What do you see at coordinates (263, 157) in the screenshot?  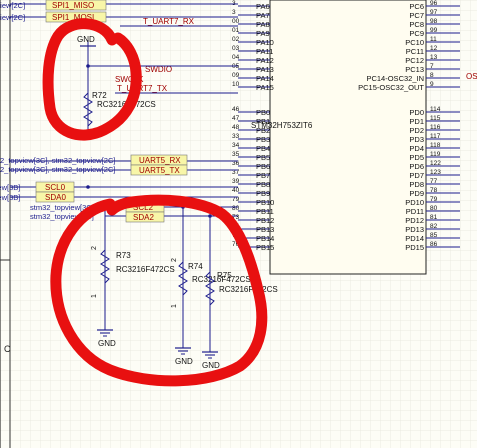 I see `pin-label: PB5` at bounding box center [263, 157].